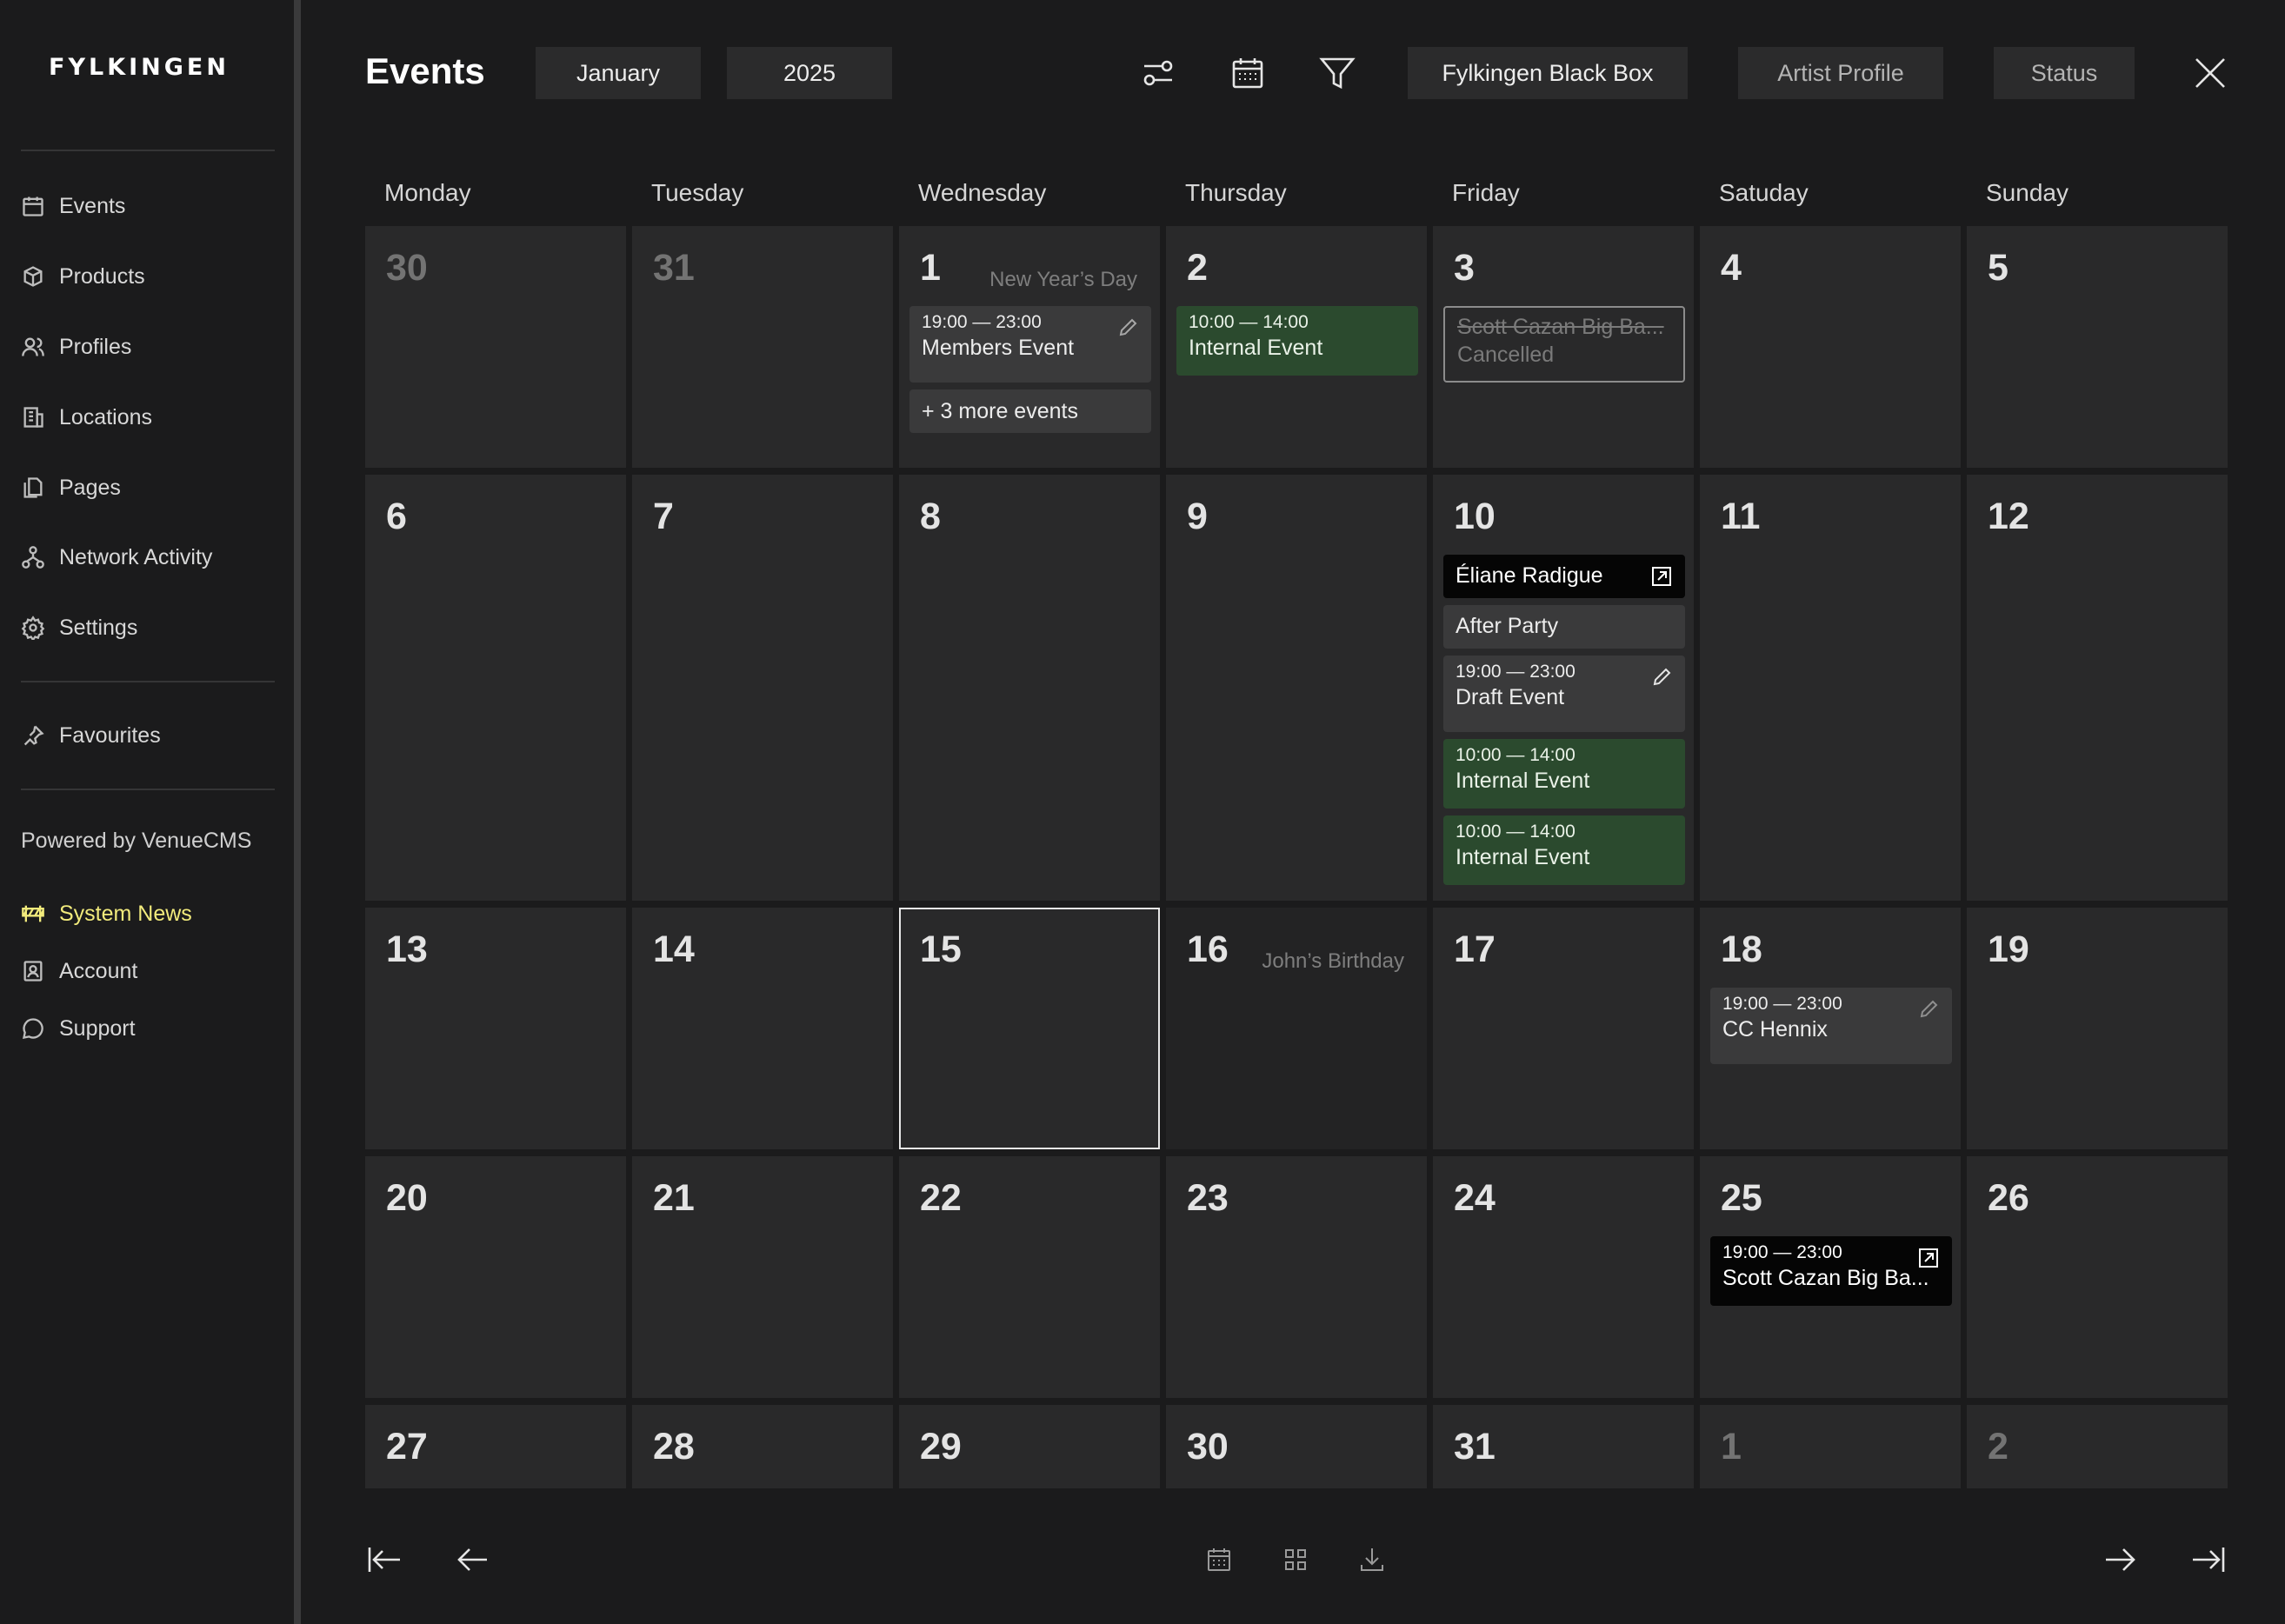 Image resolution: width=2285 pixels, height=1624 pixels. Describe the element at coordinates (495, 688) in the screenshot. I see `calendar-day-cell: 6` at that location.